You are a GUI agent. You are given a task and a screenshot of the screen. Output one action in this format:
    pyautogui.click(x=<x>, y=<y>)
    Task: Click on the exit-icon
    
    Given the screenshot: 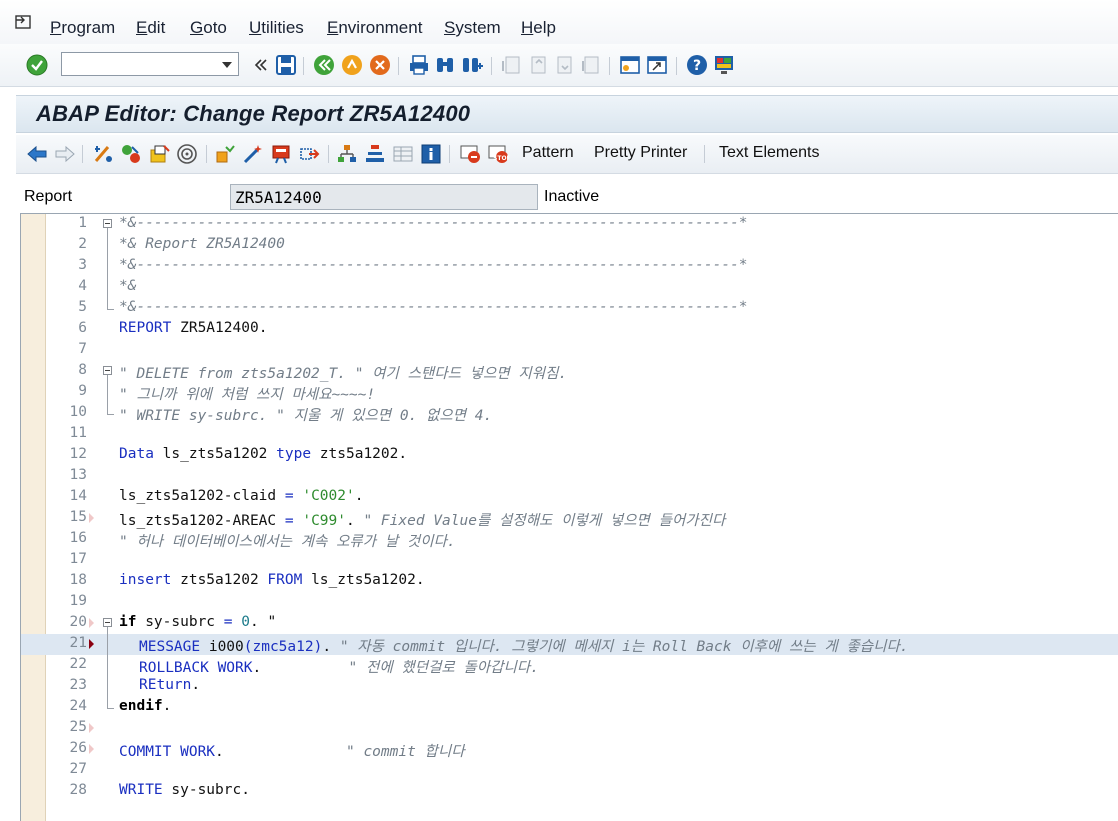 What is the action you would take?
    pyautogui.click(x=352, y=65)
    